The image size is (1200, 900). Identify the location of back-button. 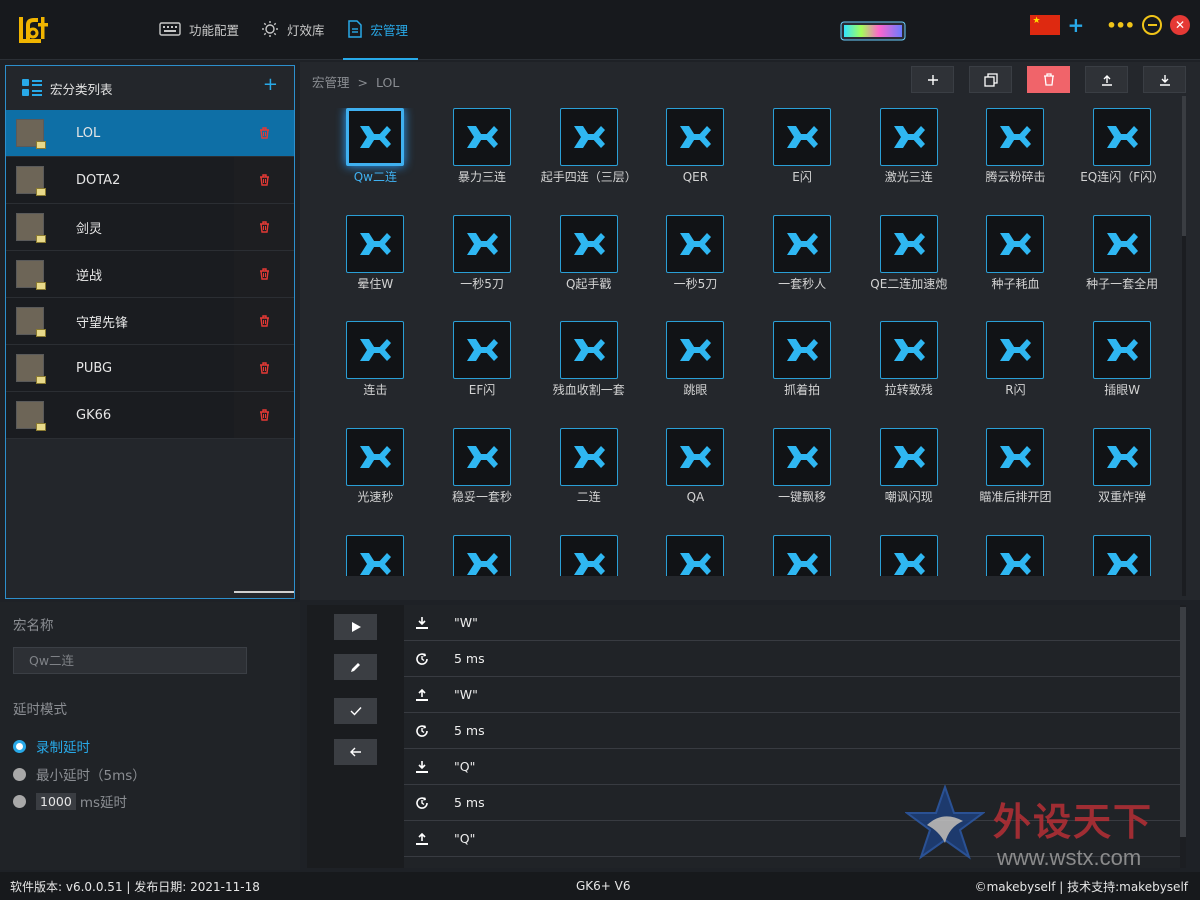
(355, 752).